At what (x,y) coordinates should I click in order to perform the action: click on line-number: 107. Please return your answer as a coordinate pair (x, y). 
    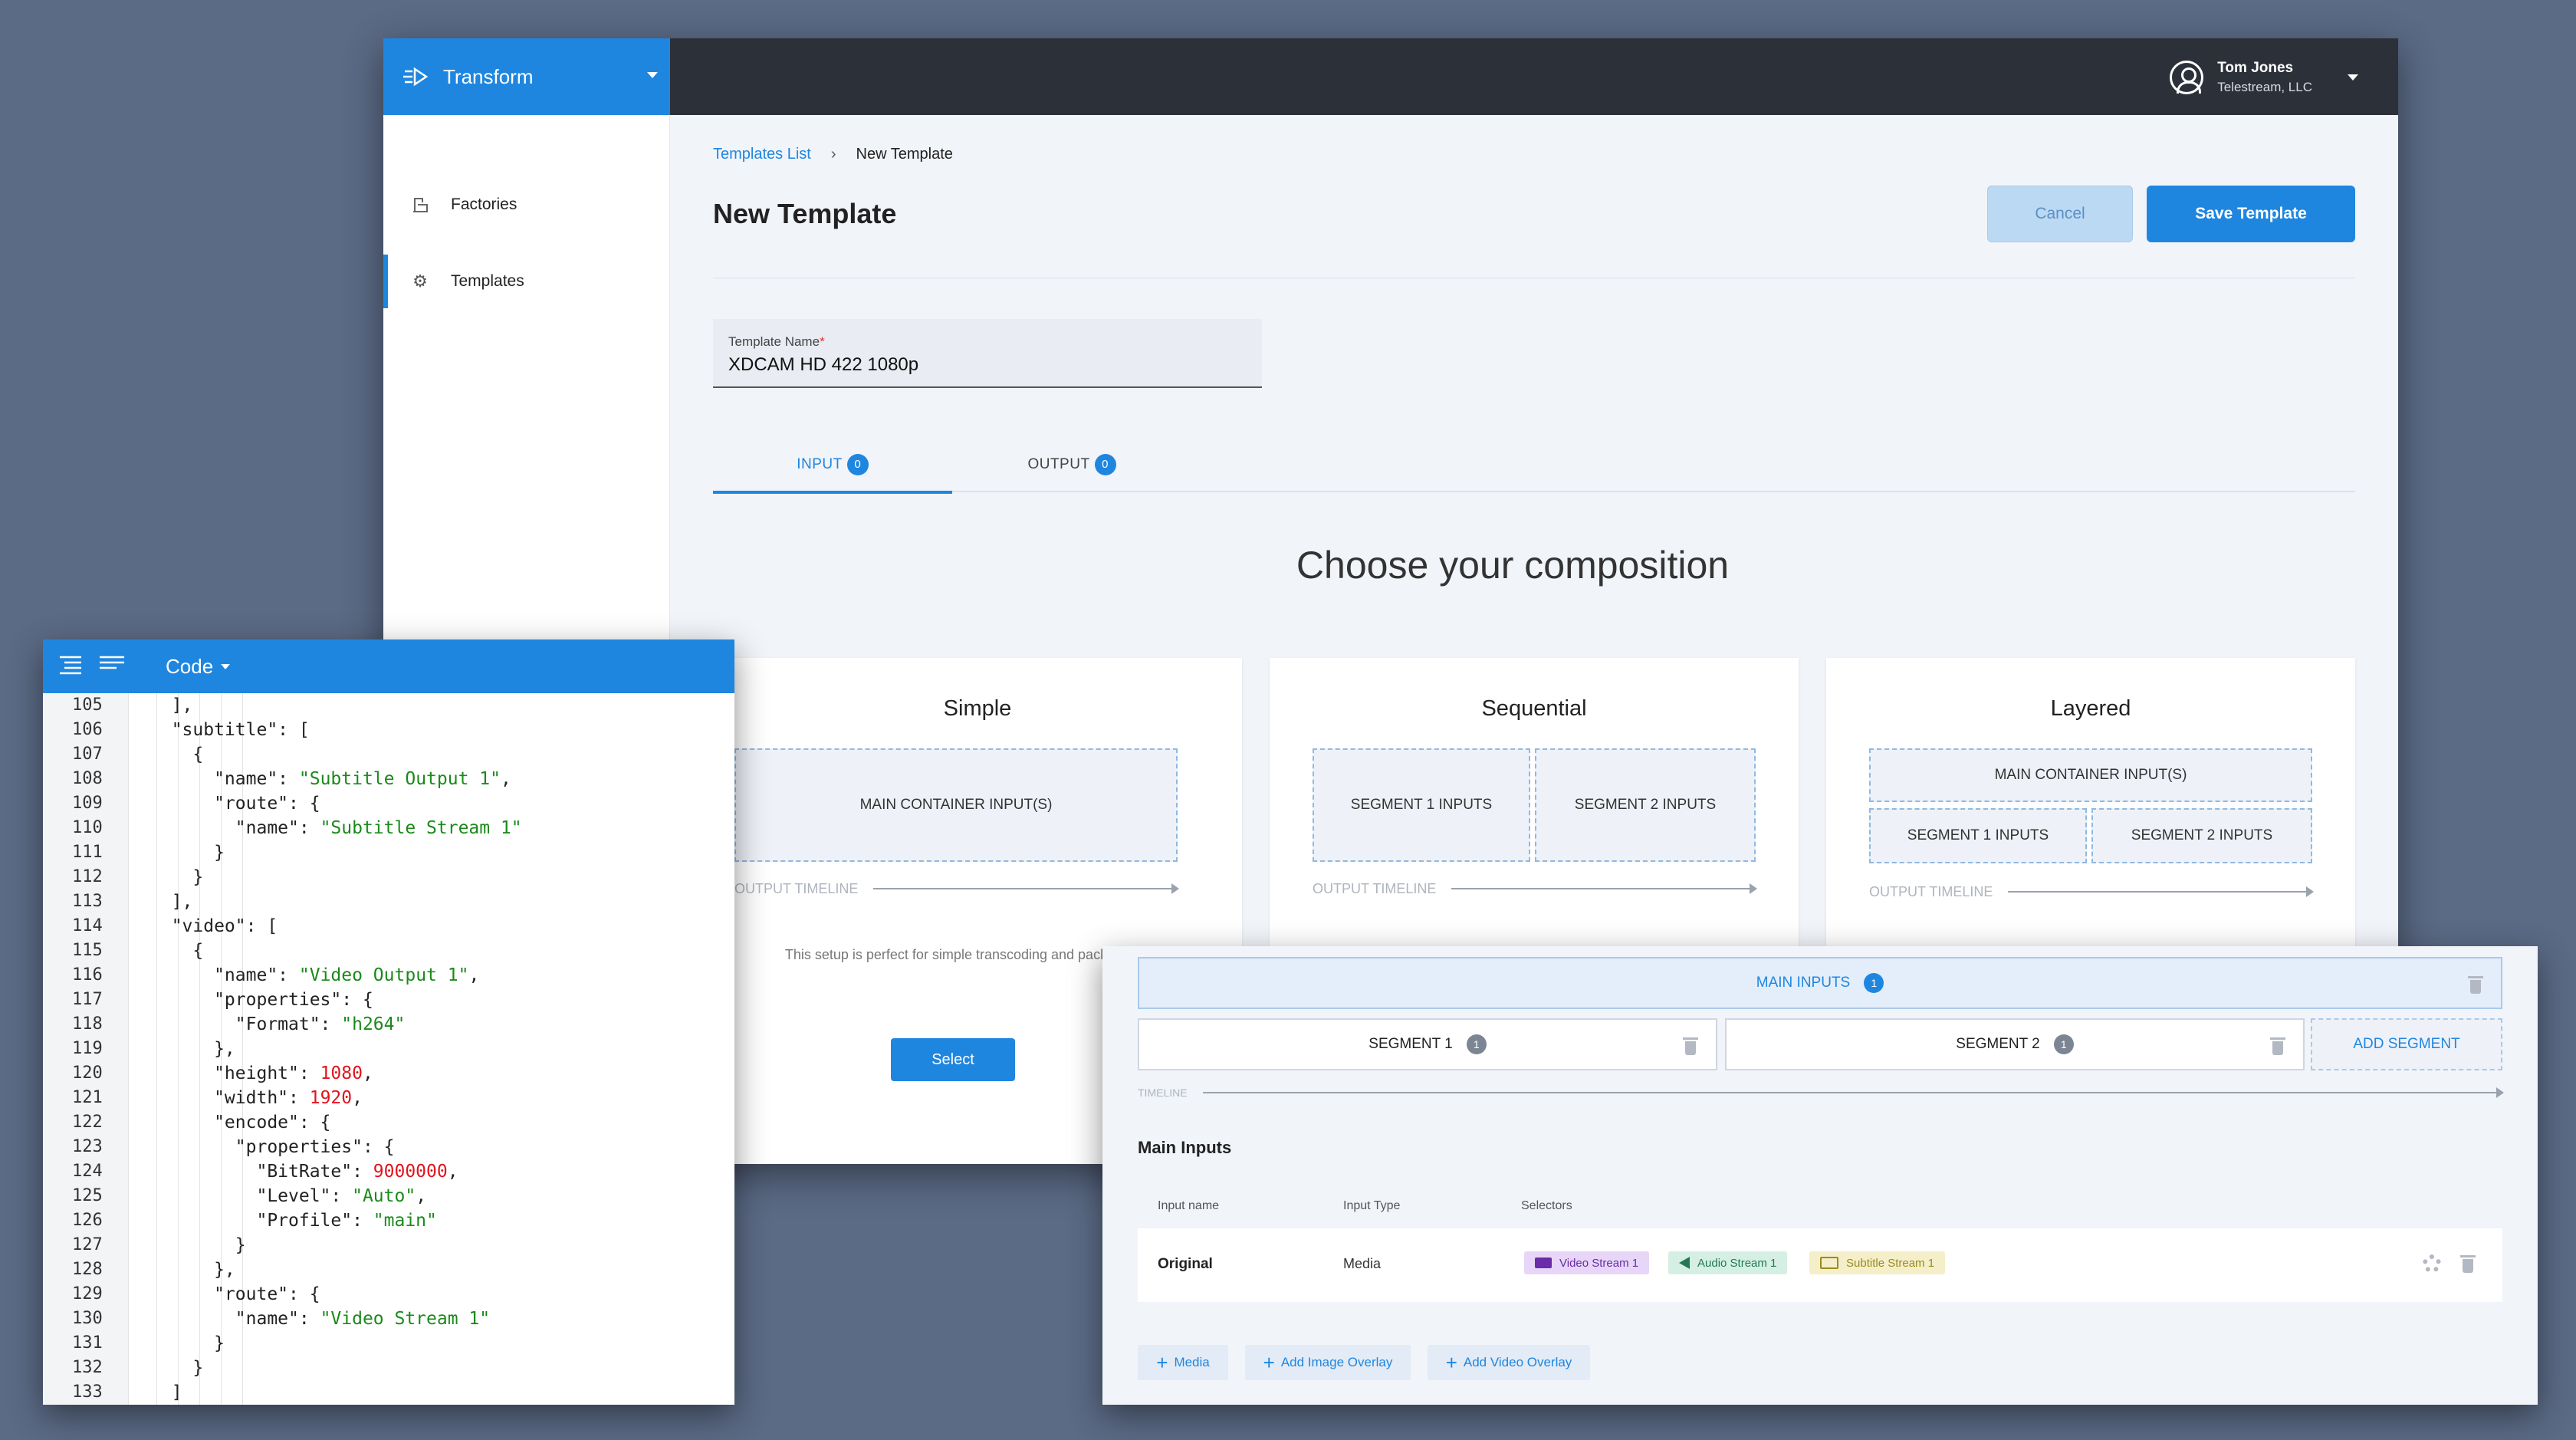
    Looking at the image, I should click on (88, 754).